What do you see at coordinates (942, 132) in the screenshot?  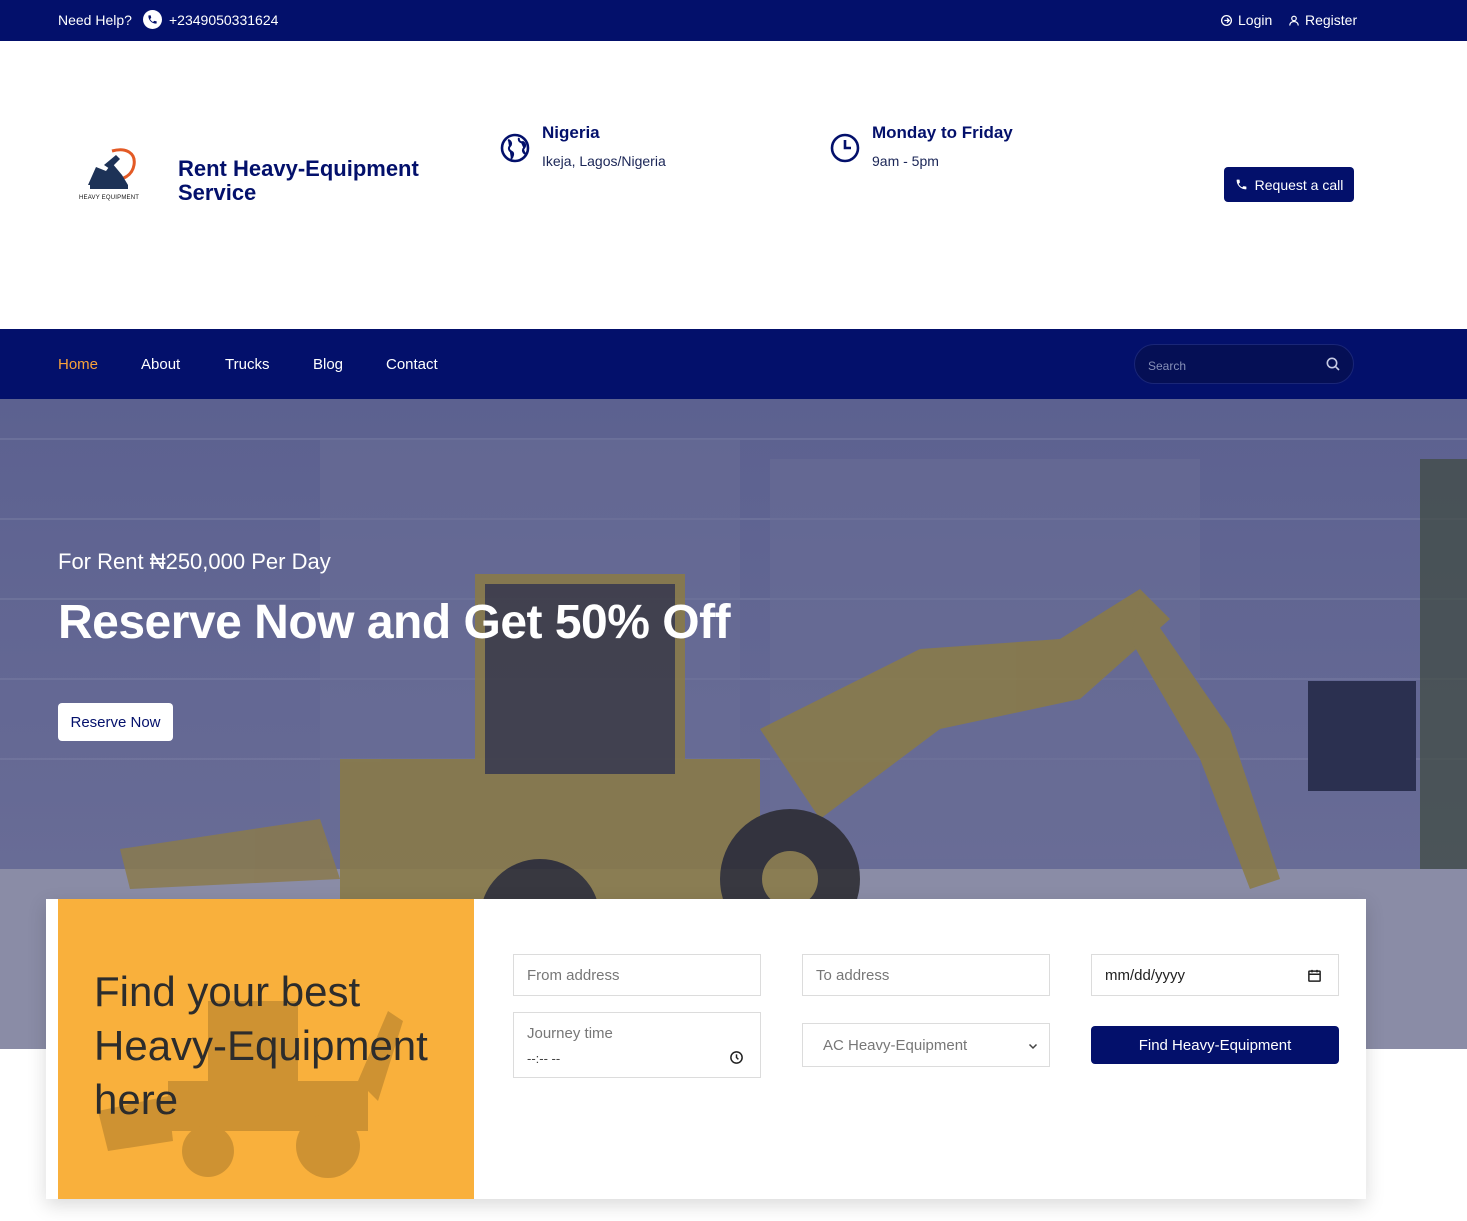 I see `hours-title: Monday to Friday` at bounding box center [942, 132].